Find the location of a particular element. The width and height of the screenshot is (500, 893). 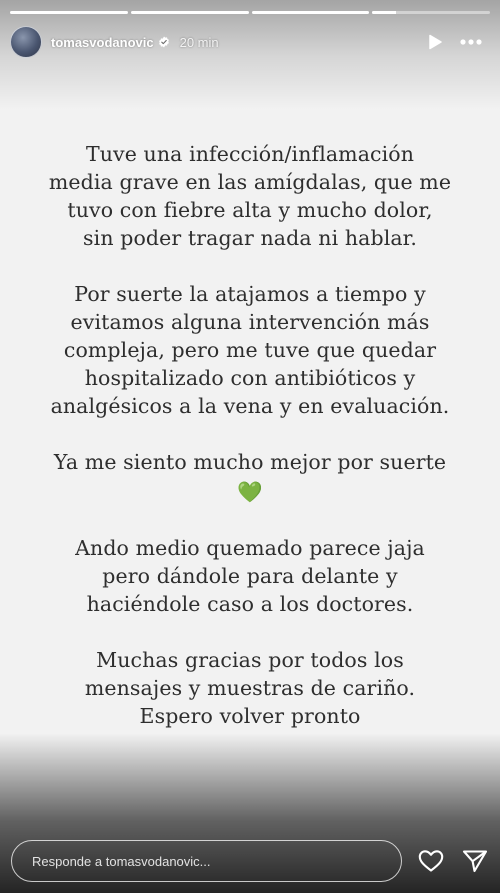

more-options-icon is located at coordinates (471, 42).